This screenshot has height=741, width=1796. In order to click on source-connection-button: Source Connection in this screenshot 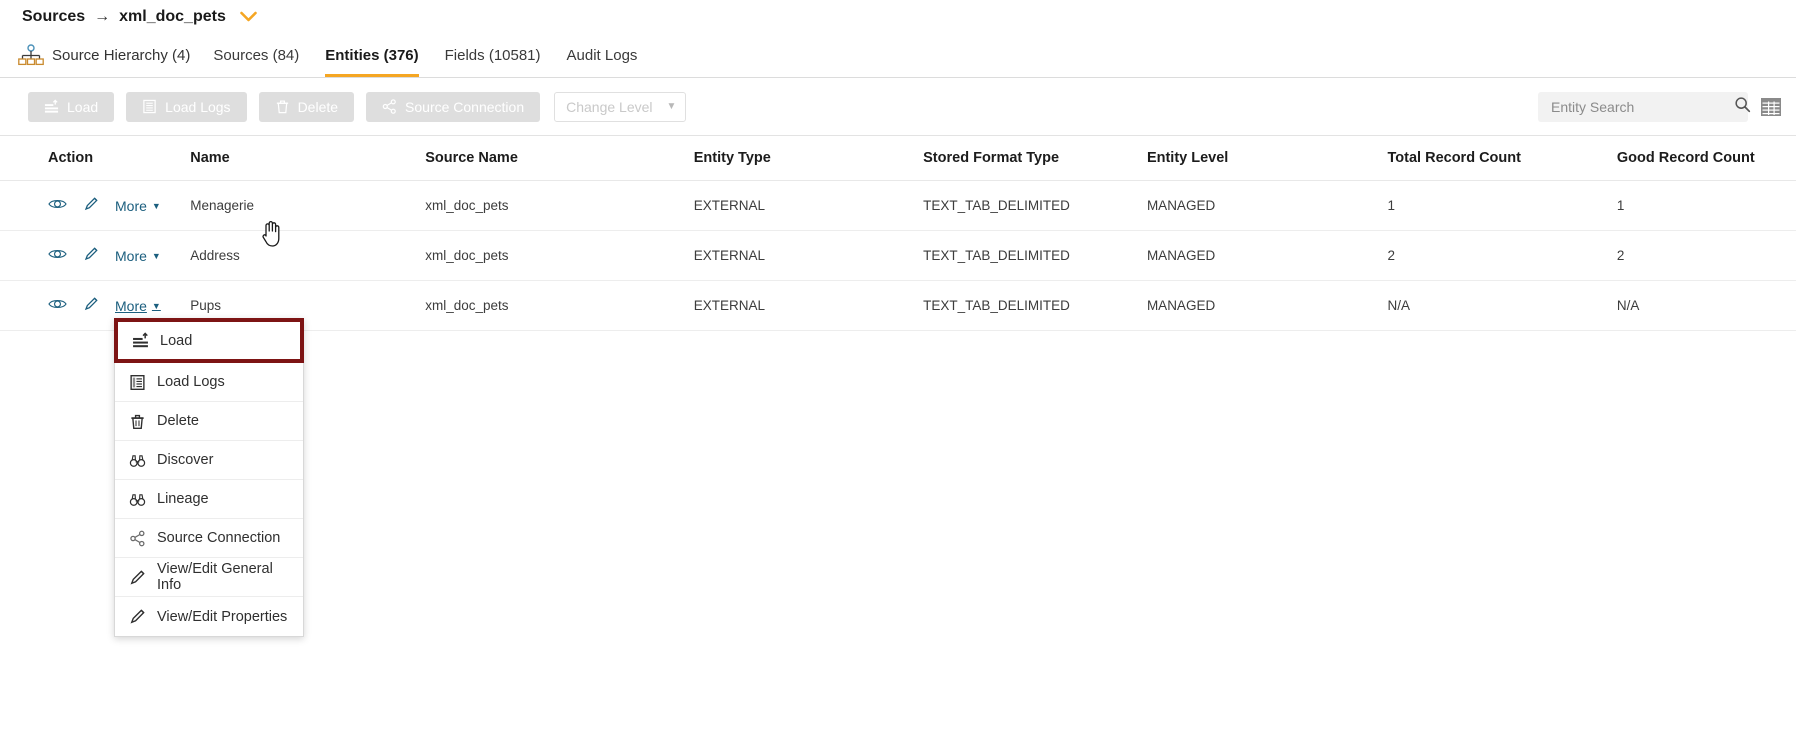, I will do `click(453, 106)`.